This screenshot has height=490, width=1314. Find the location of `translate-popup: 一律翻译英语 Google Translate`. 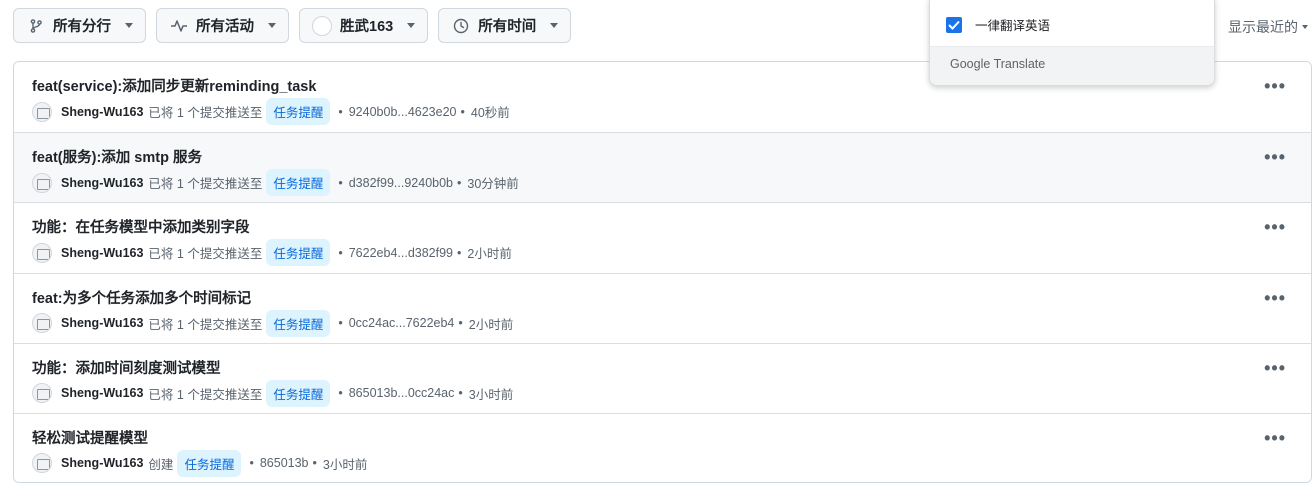

translate-popup: 一律翻译英语 Google Translate is located at coordinates (1072, 43).